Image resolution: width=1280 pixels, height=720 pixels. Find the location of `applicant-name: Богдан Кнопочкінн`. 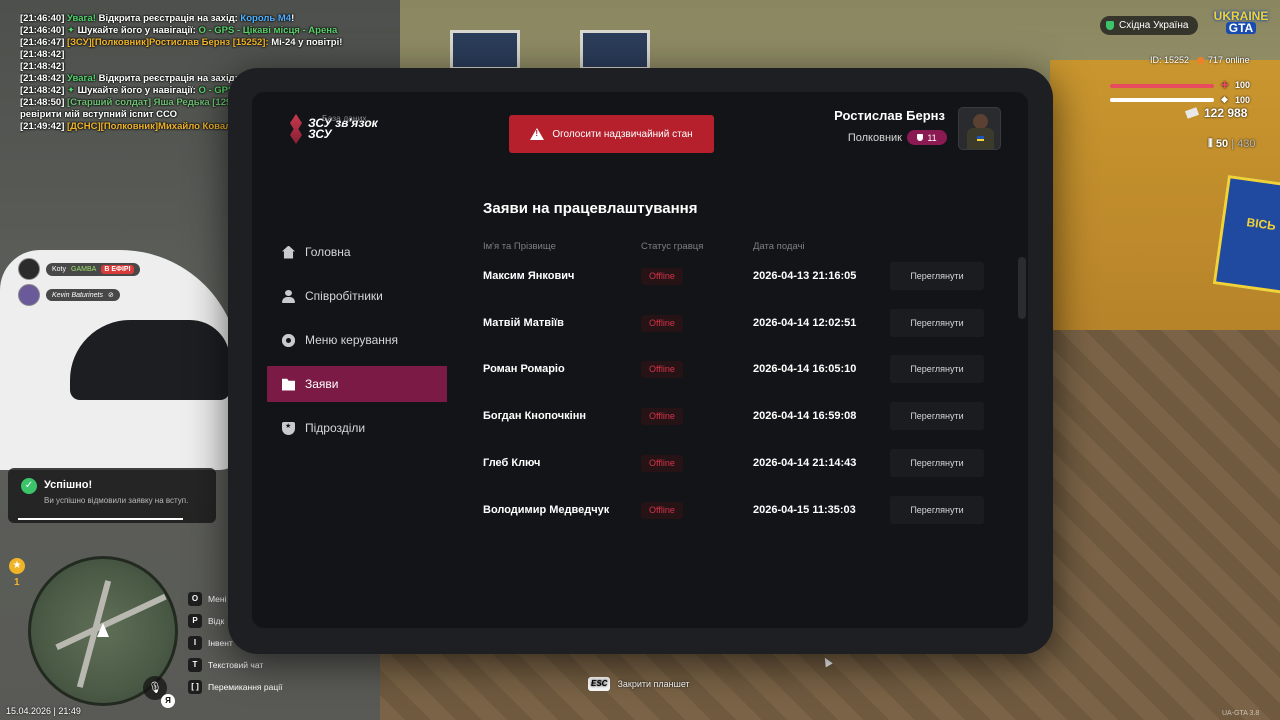

applicant-name: Богдан Кнопочкінн is located at coordinates (534, 416).